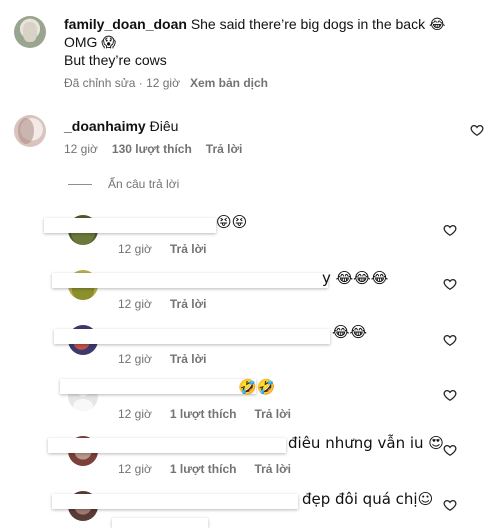 The height and width of the screenshot is (528, 496). Describe the element at coordinates (90, 42) in the screenshot. I see `comment-text-line: OMG 😱` at that location.